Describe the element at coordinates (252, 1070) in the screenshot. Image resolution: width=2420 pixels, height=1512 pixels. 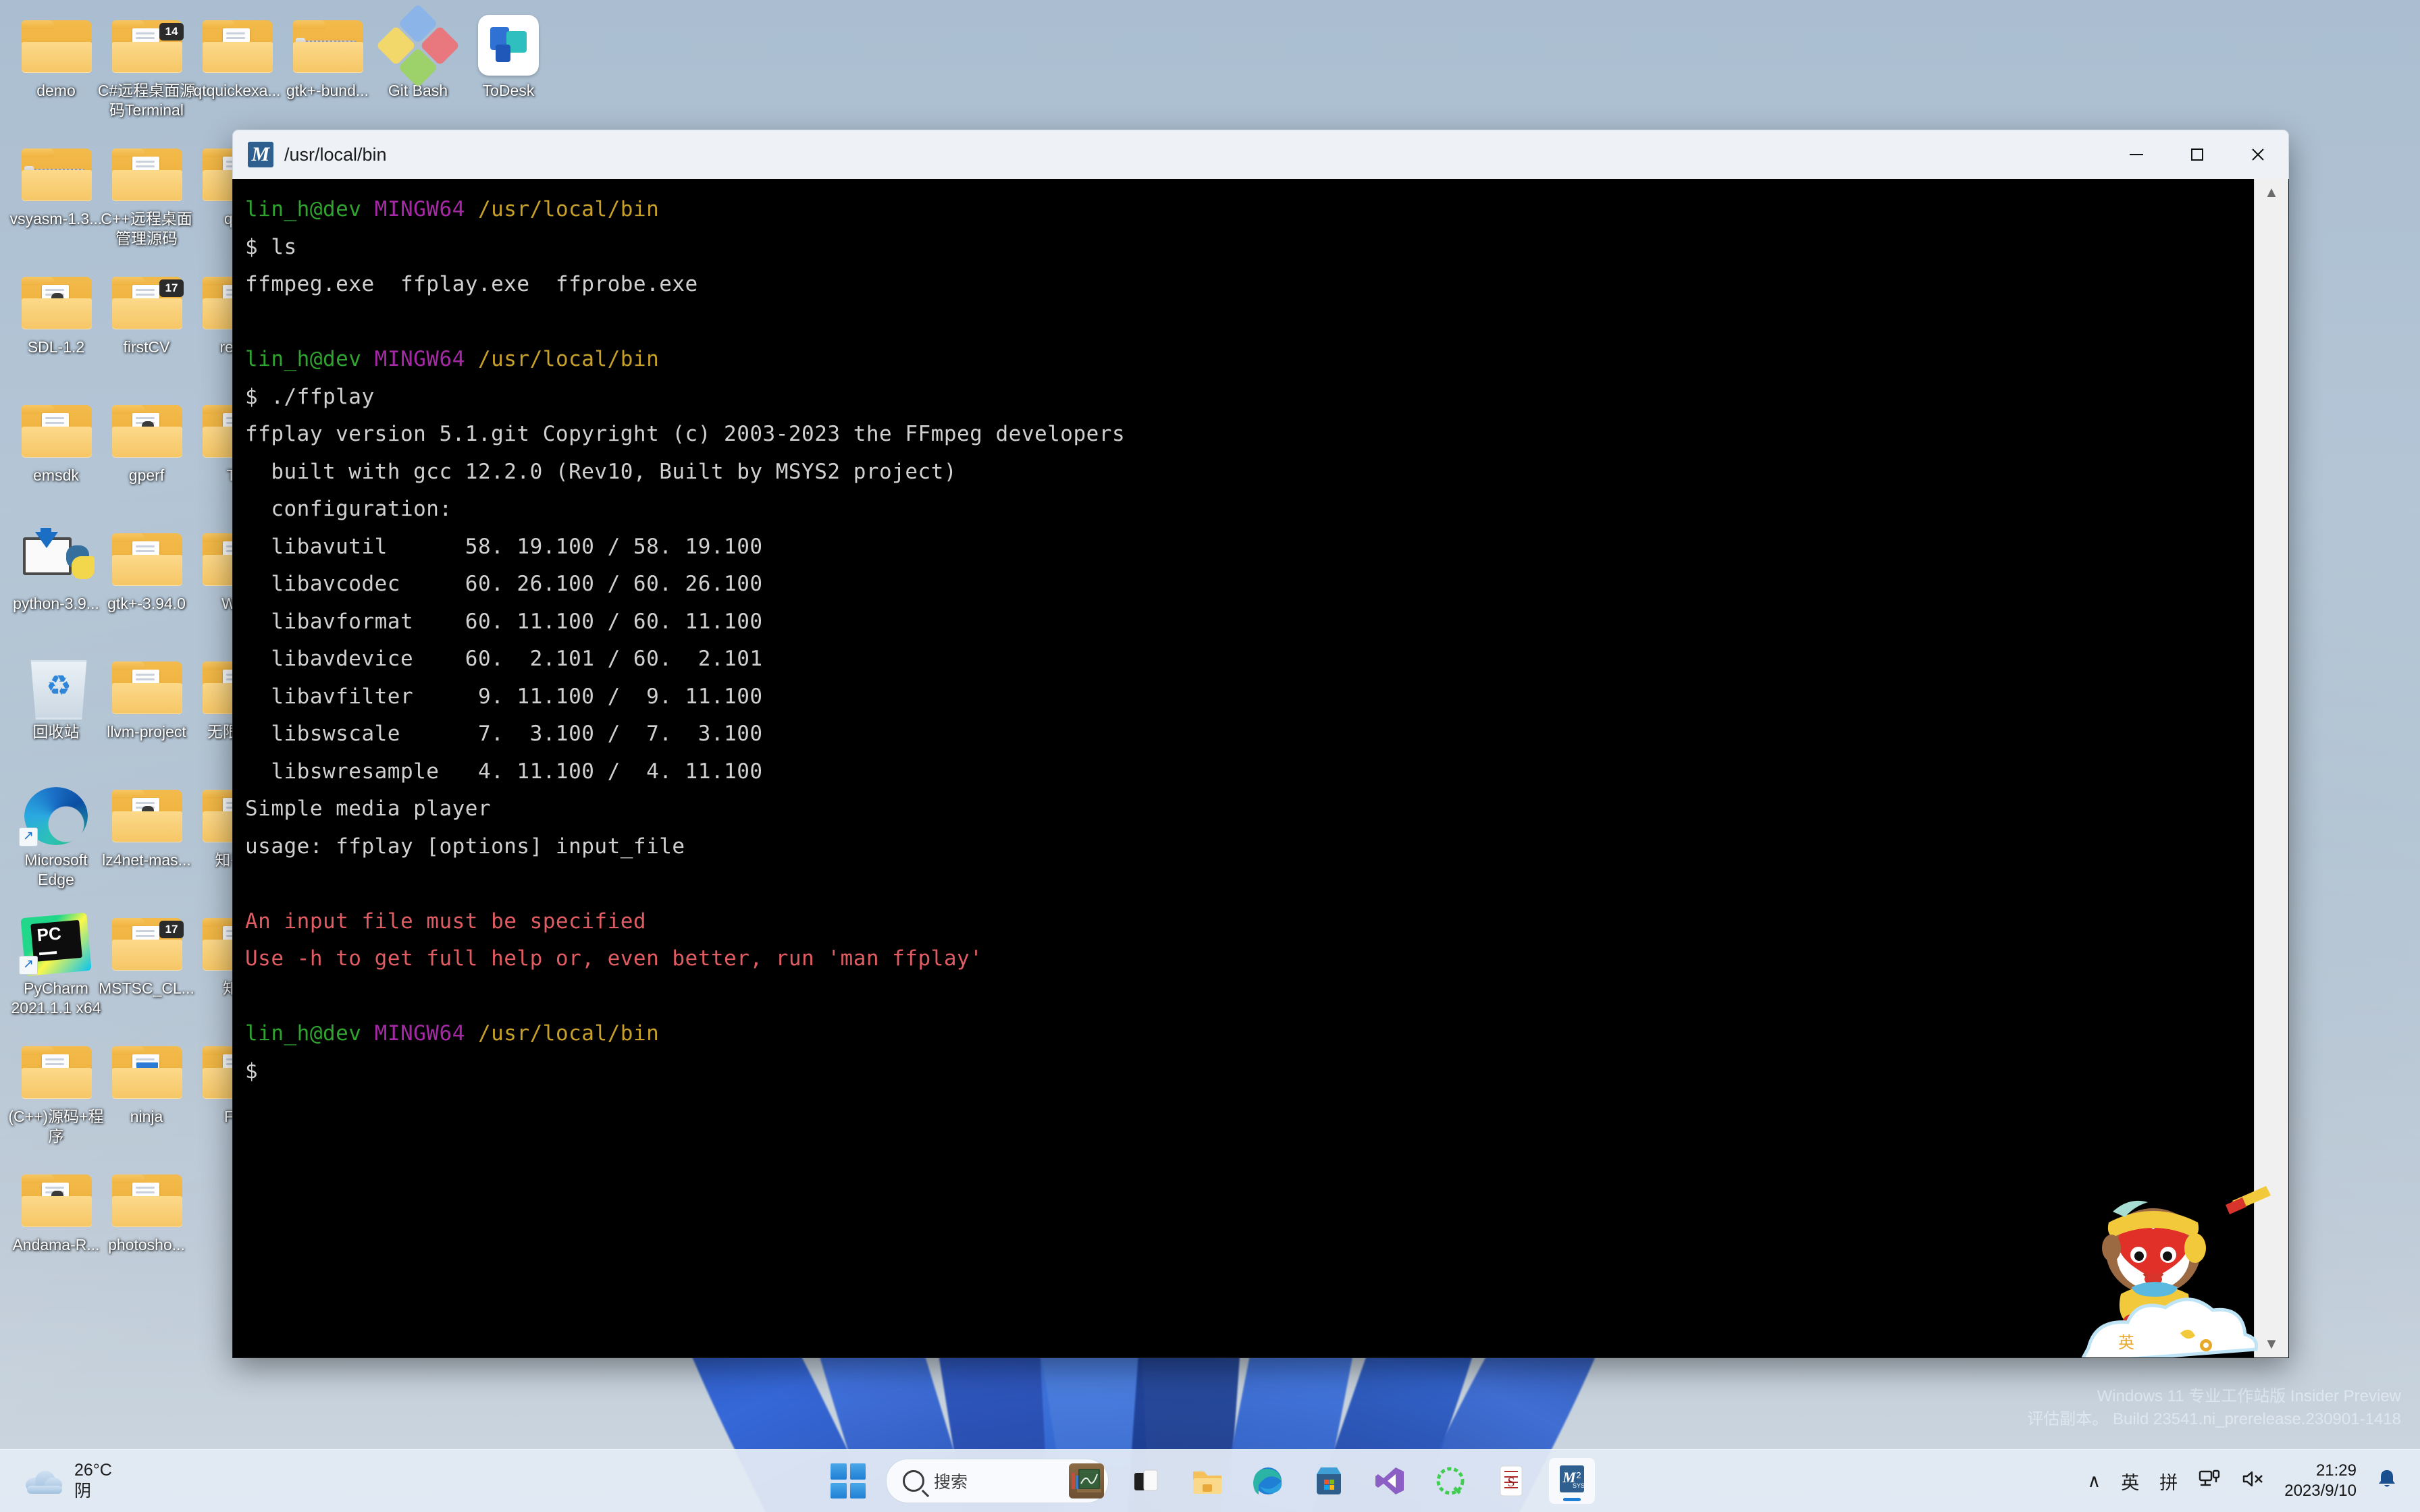
I see `terminal-command-line: $` at that location.